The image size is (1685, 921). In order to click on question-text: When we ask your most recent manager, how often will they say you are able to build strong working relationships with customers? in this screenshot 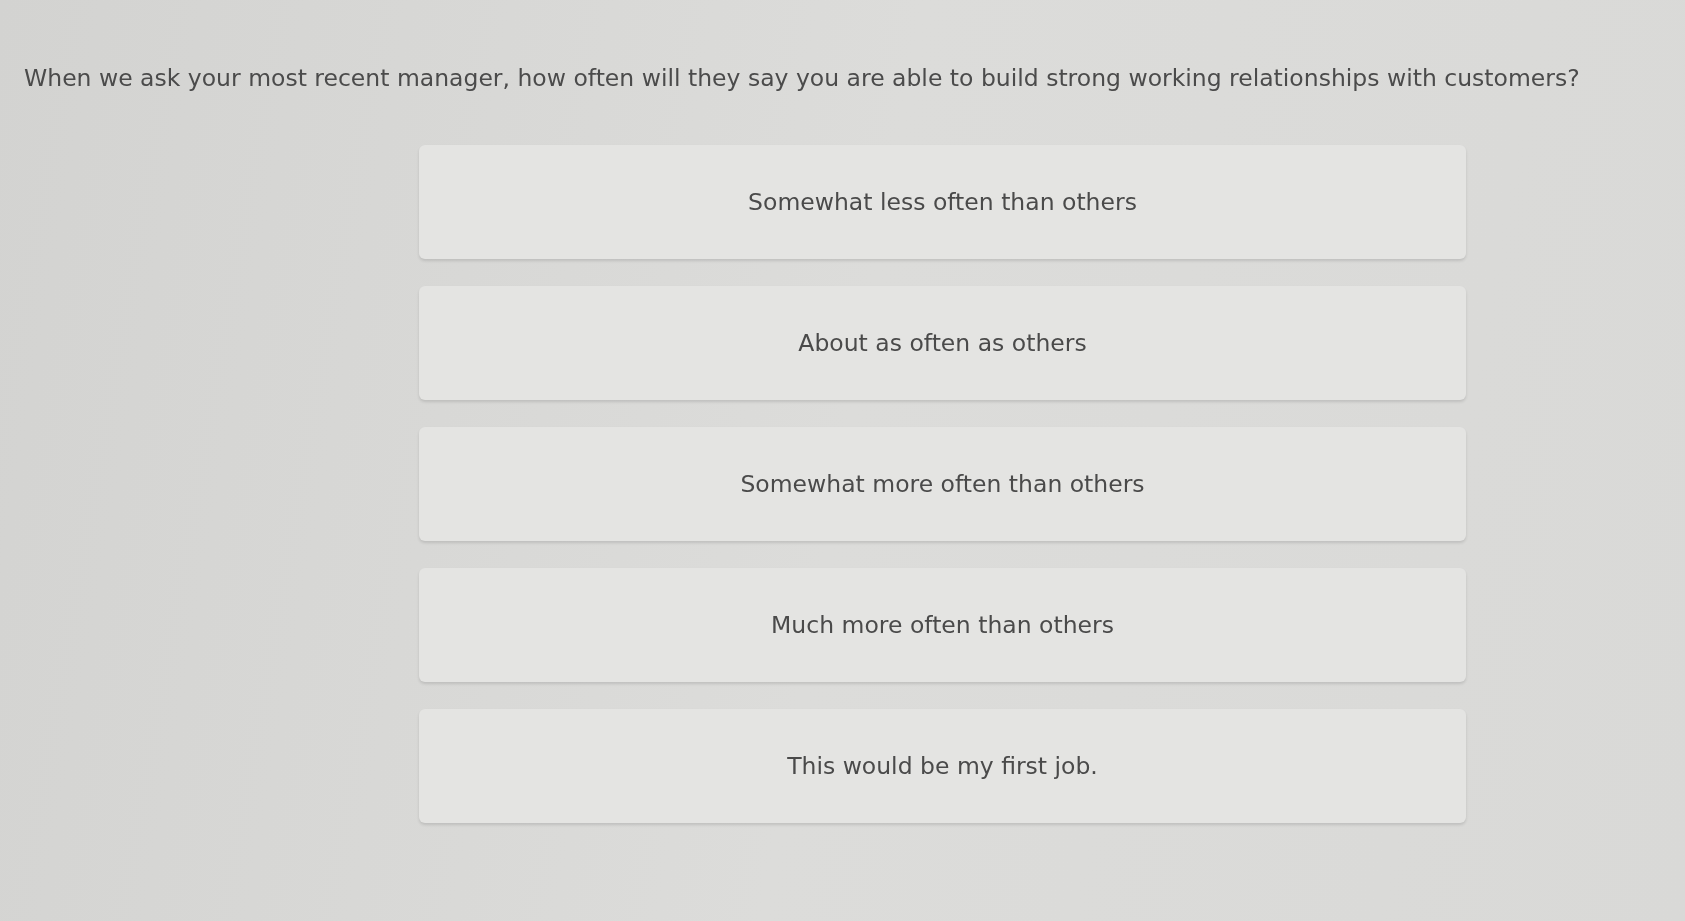, I will do `click(802, 78)`.